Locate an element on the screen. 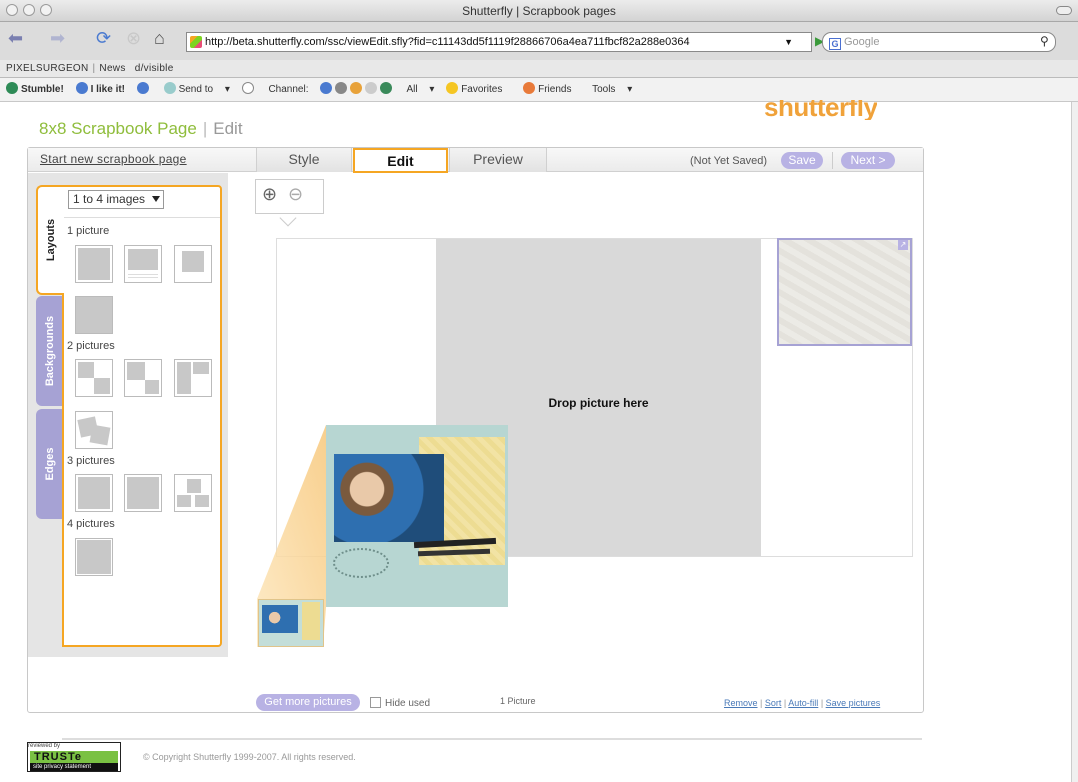 The image size is (1078, 782). header-divider is located at coordinates (832, 160).